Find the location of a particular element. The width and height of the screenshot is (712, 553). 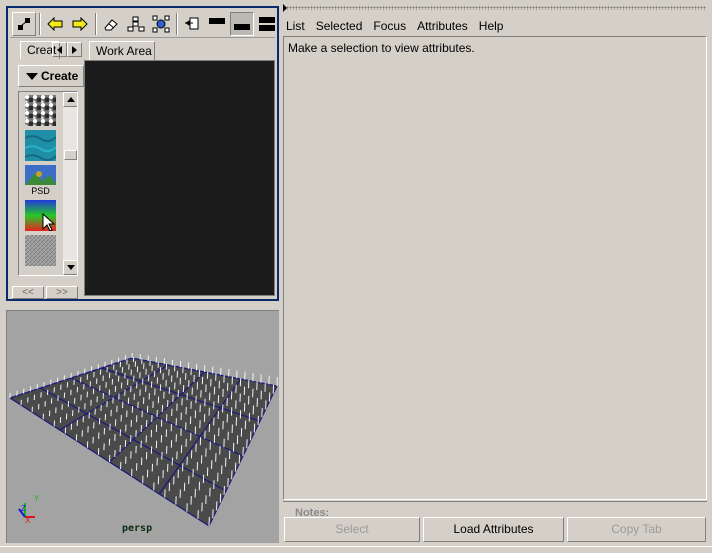

select-button: Select is located at coordinates (352, 529).